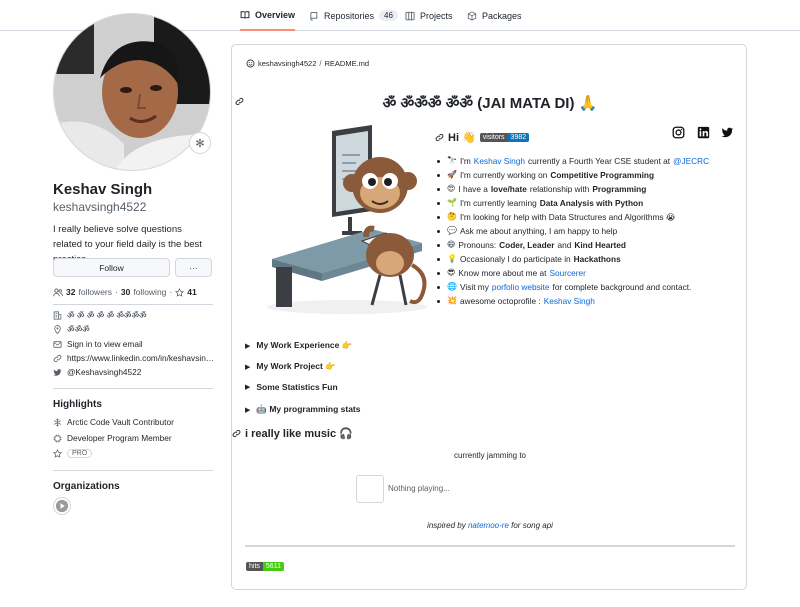  Describe the element at coordinates (107, 315) in the screenshot. I see `vcard-company-text: ॐ ॐ ॐ ॐ ॐ ॐॐॐॐ` at that location.